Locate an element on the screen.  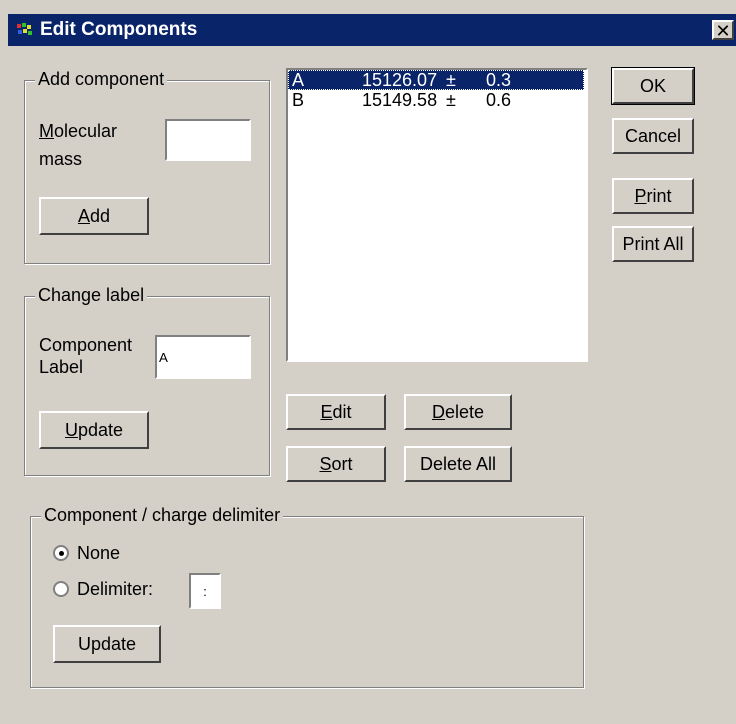
cancel-button: Cancel is located at coordinates (653, 136).